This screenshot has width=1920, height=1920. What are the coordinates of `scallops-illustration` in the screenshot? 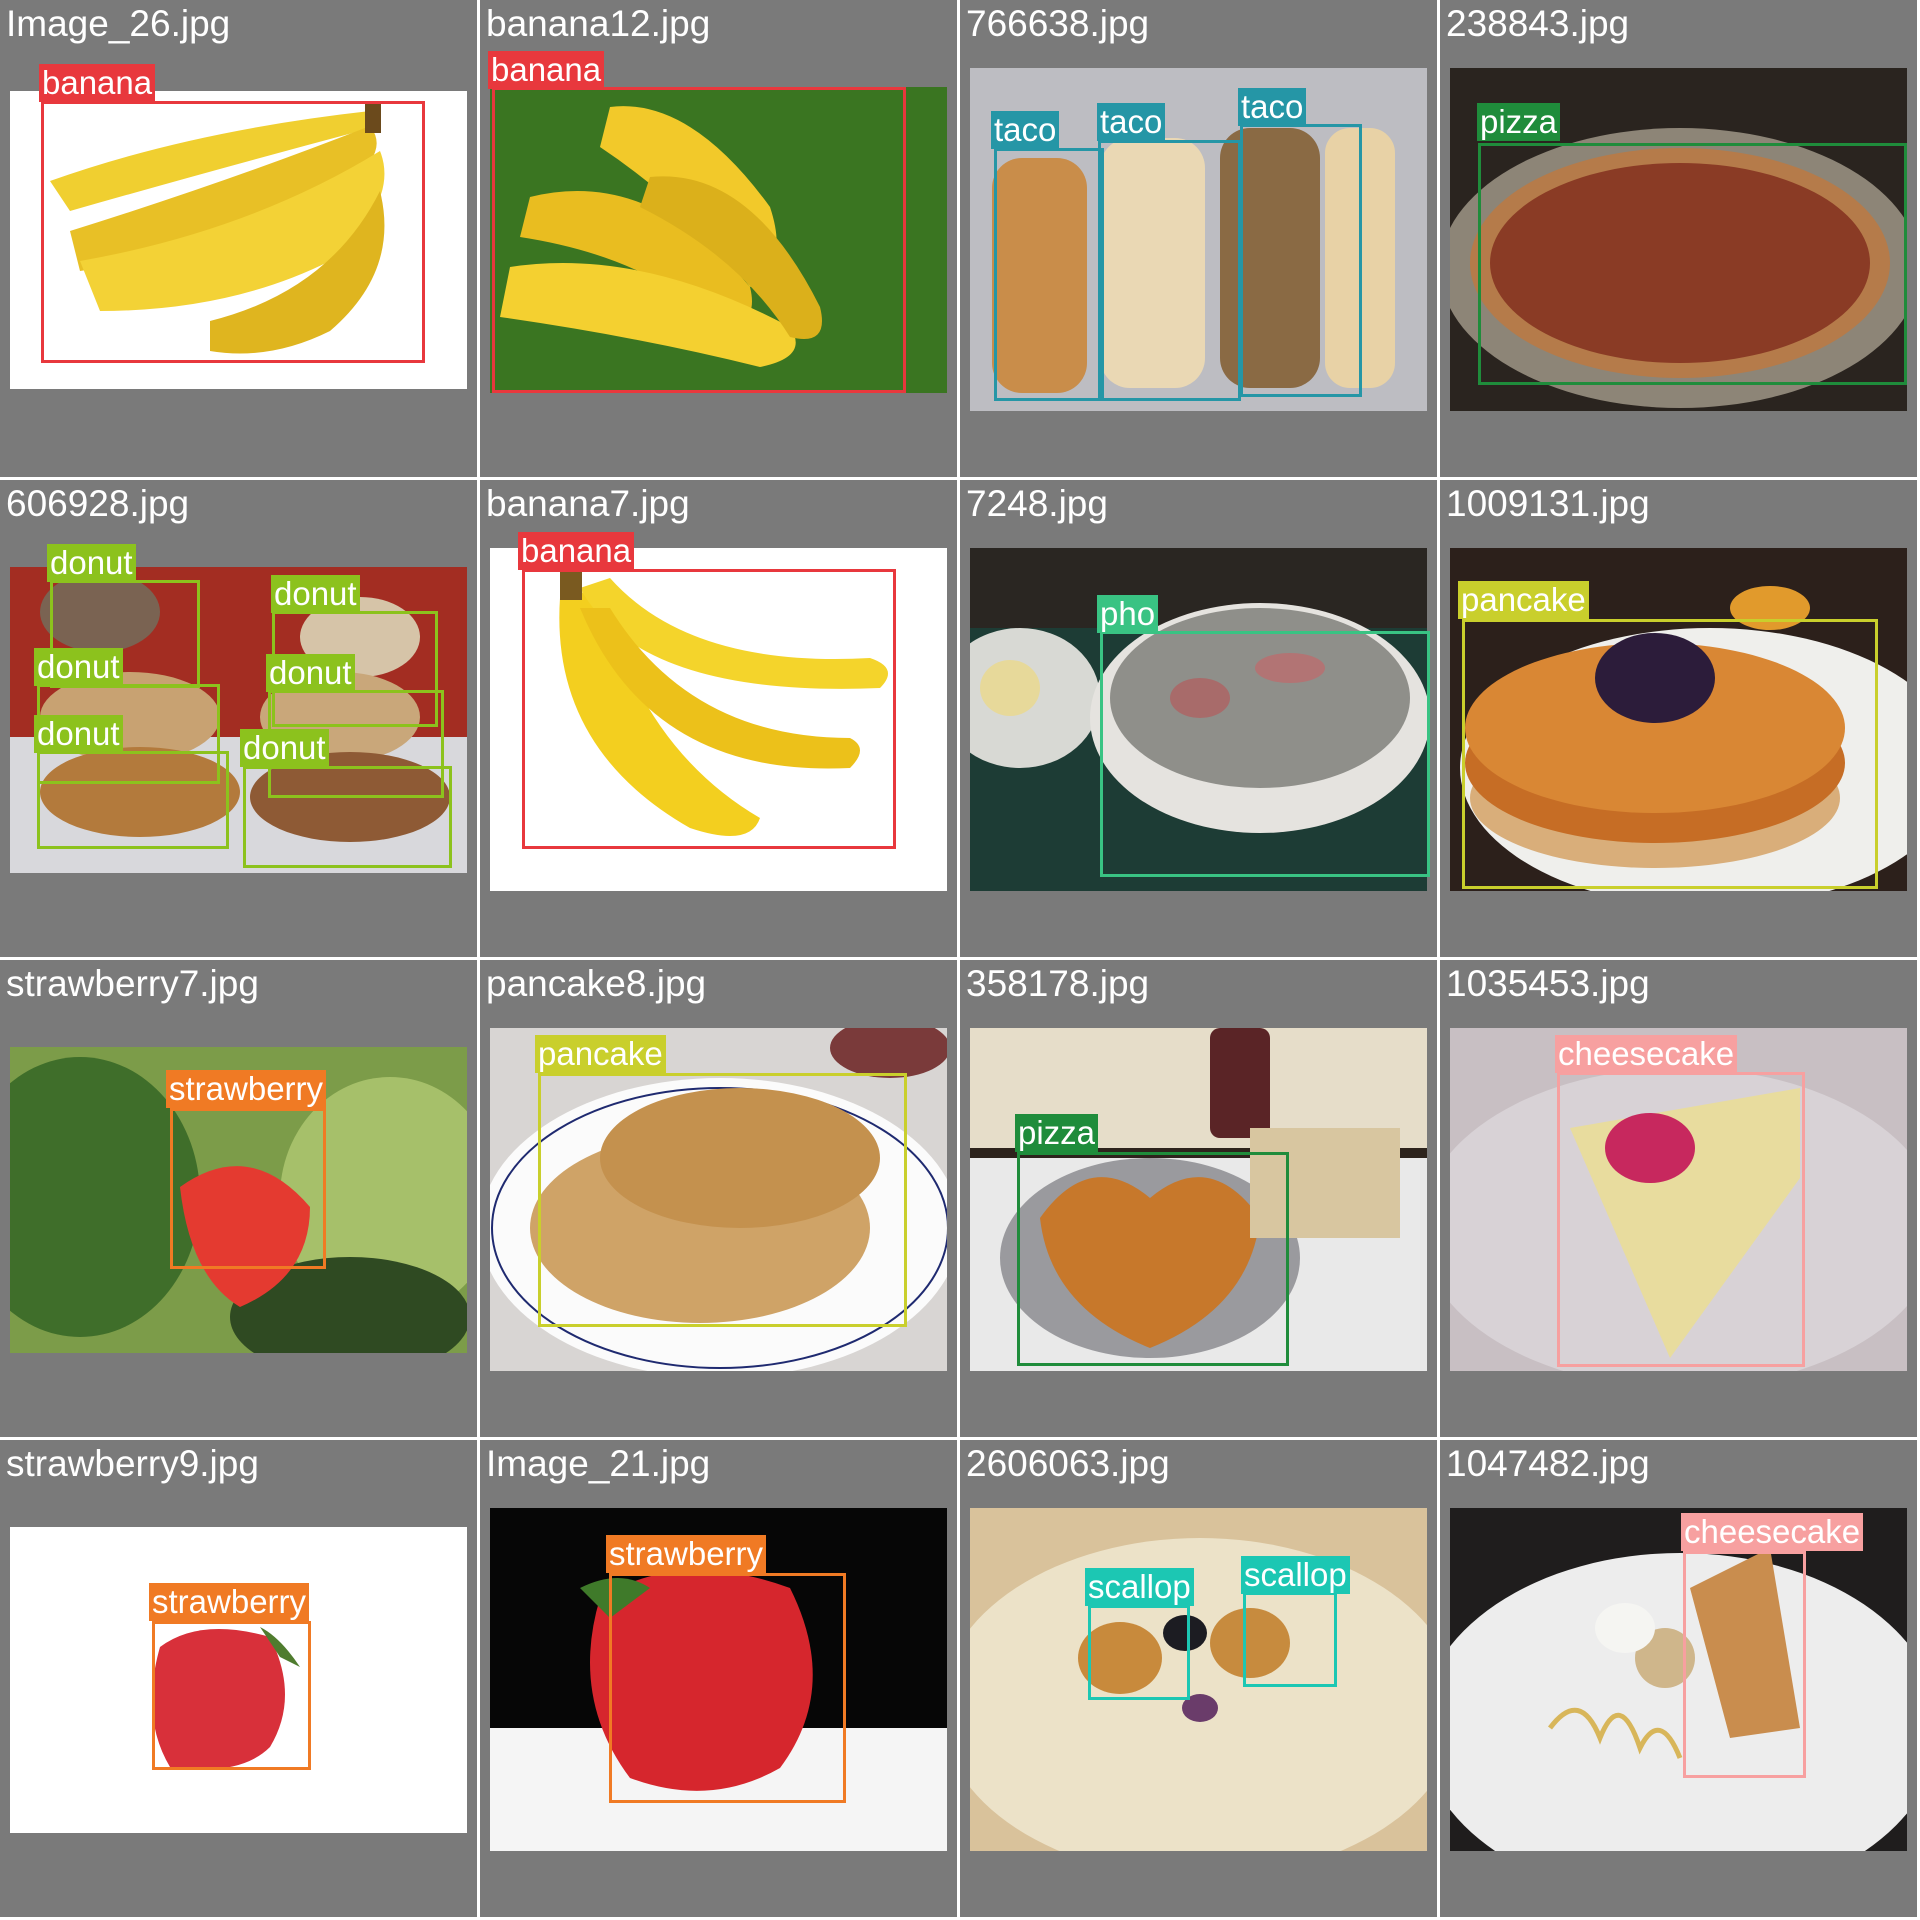 It's located at (1198, 1679).